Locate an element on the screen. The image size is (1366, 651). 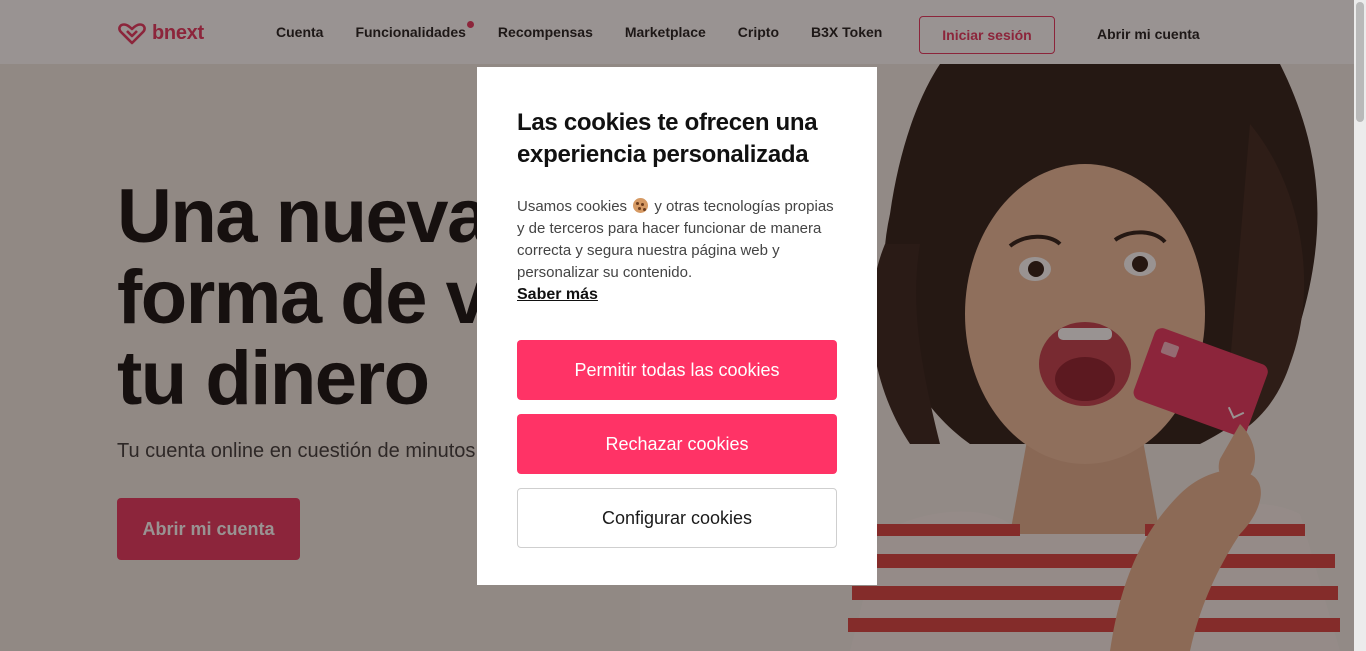
cookie-emoji-icon is located at coordinates (641, 205).